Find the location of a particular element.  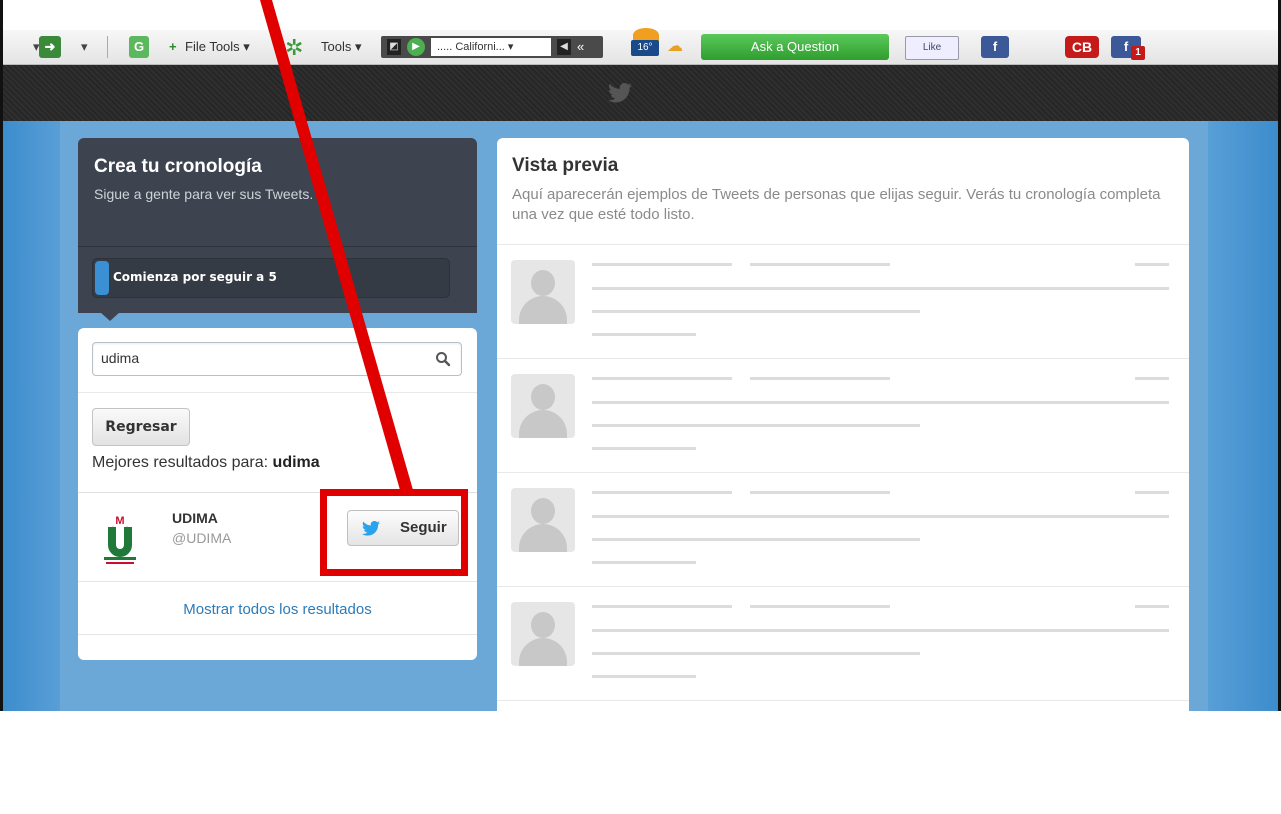

cb-icon: CB is located at coordinates (1082, 47).